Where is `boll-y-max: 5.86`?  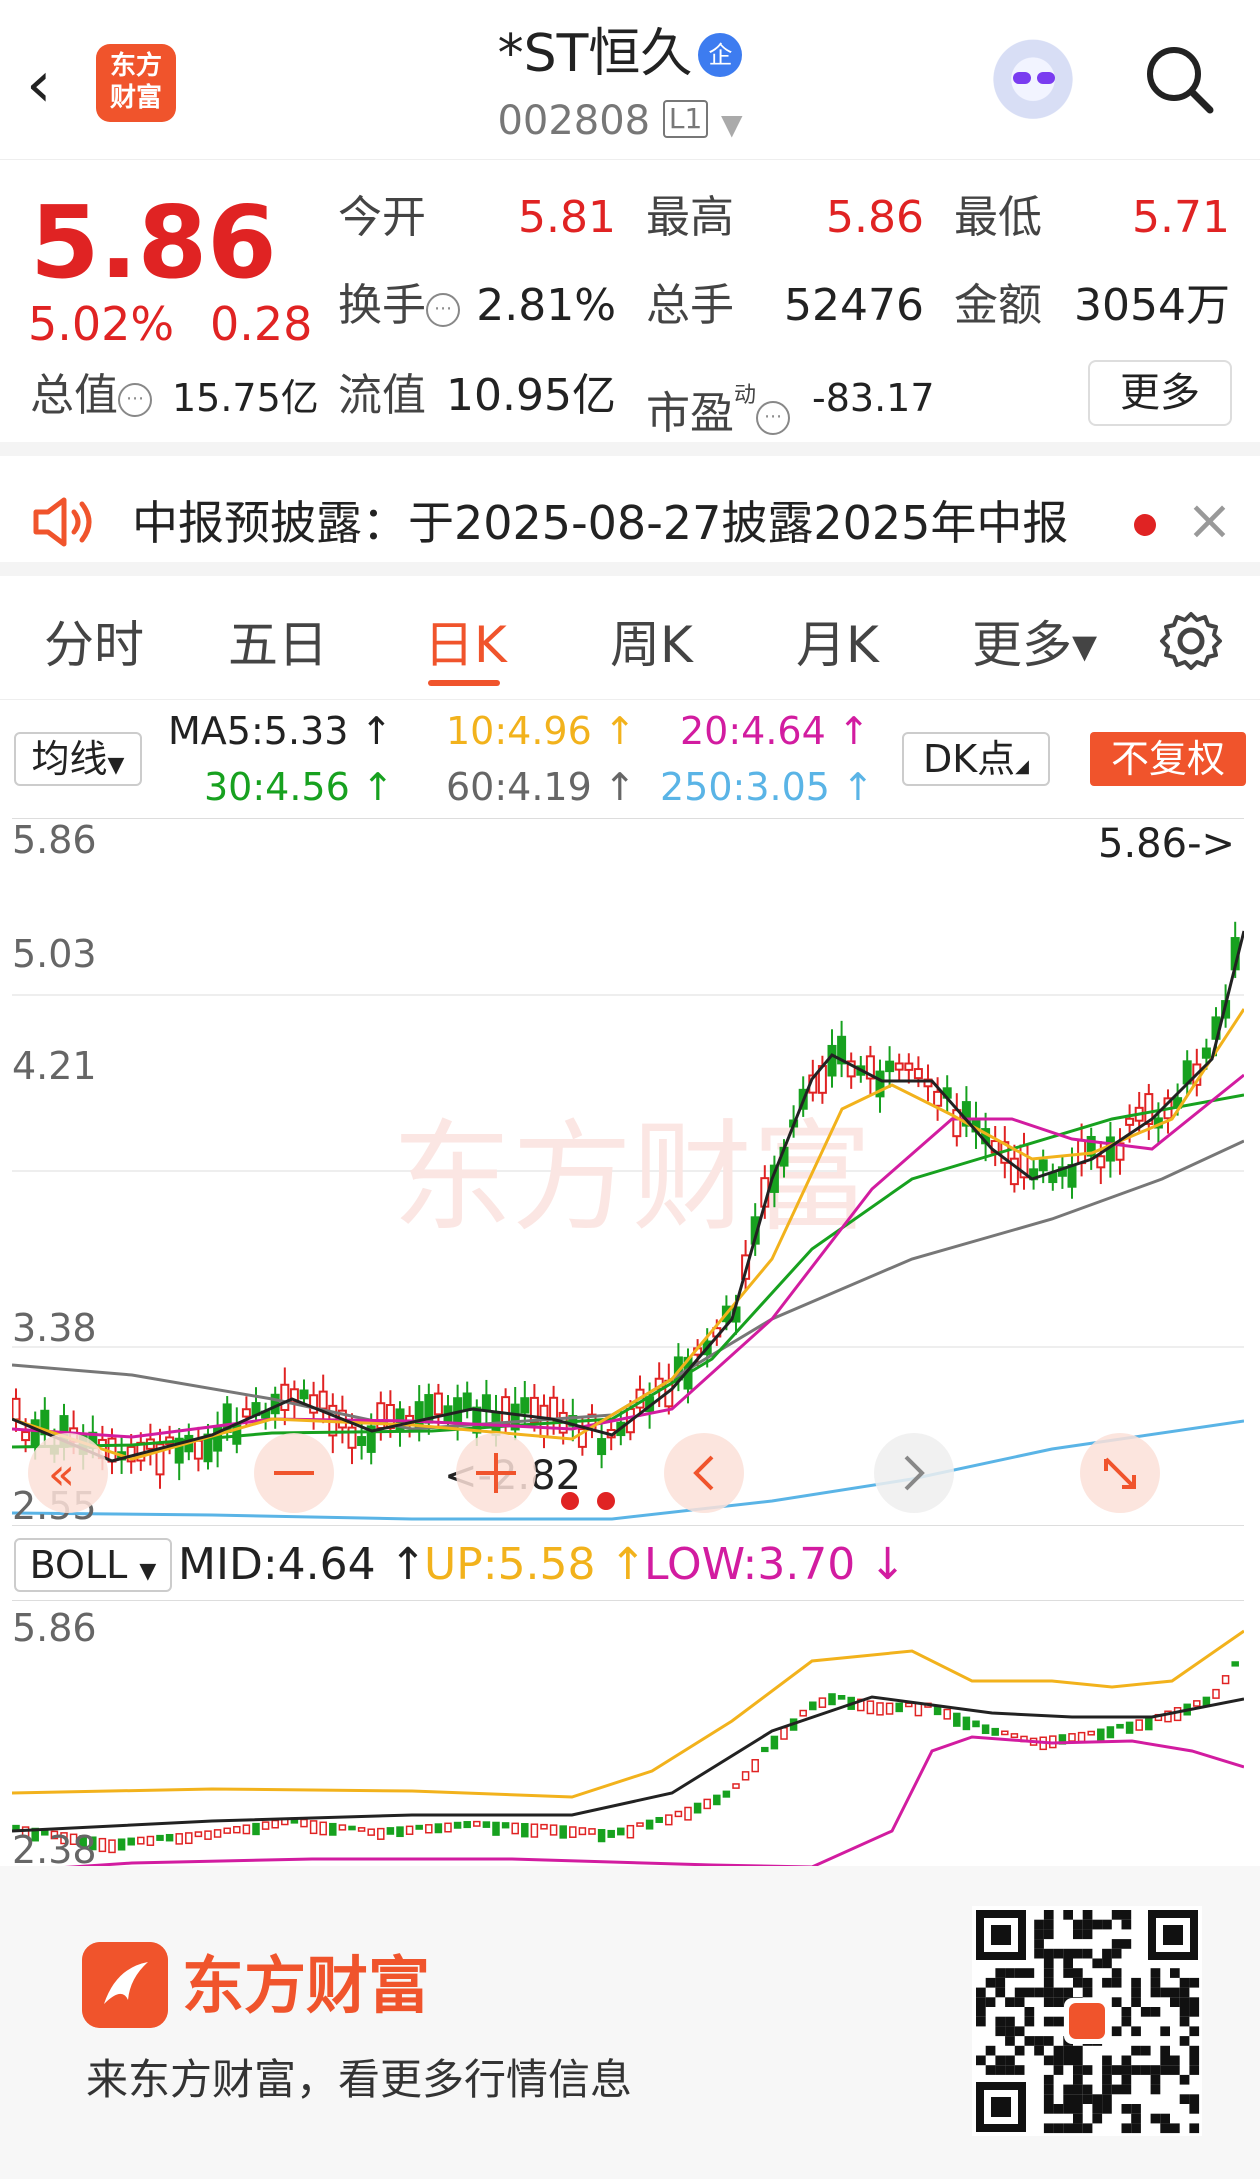 boll-y-max: 5.86 is located at coordinates (54, 1628).